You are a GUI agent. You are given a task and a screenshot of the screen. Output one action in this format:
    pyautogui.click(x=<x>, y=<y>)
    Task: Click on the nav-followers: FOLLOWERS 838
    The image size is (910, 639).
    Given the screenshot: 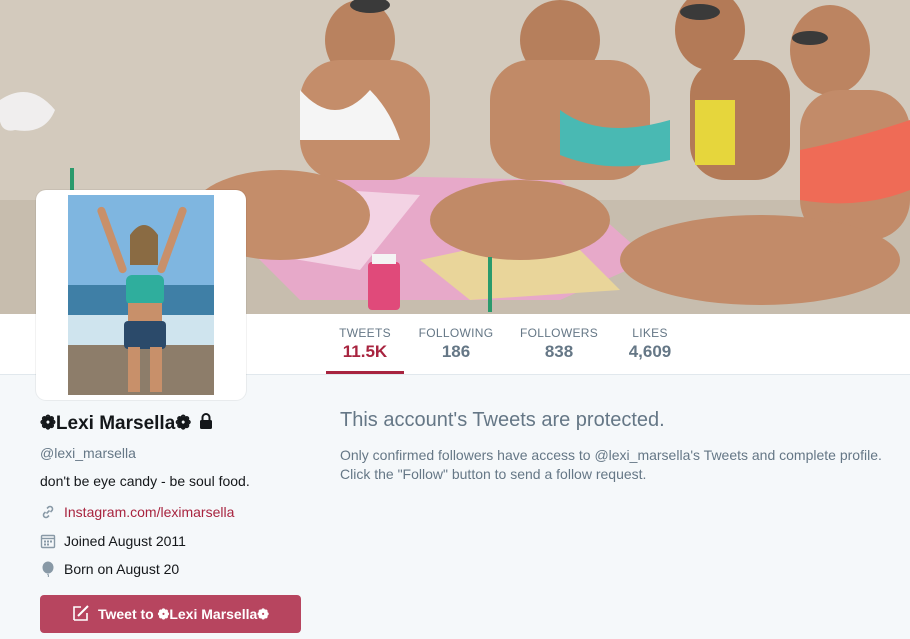 What is the action you would take?
    pyautogui.click(x=559, y=344)
    